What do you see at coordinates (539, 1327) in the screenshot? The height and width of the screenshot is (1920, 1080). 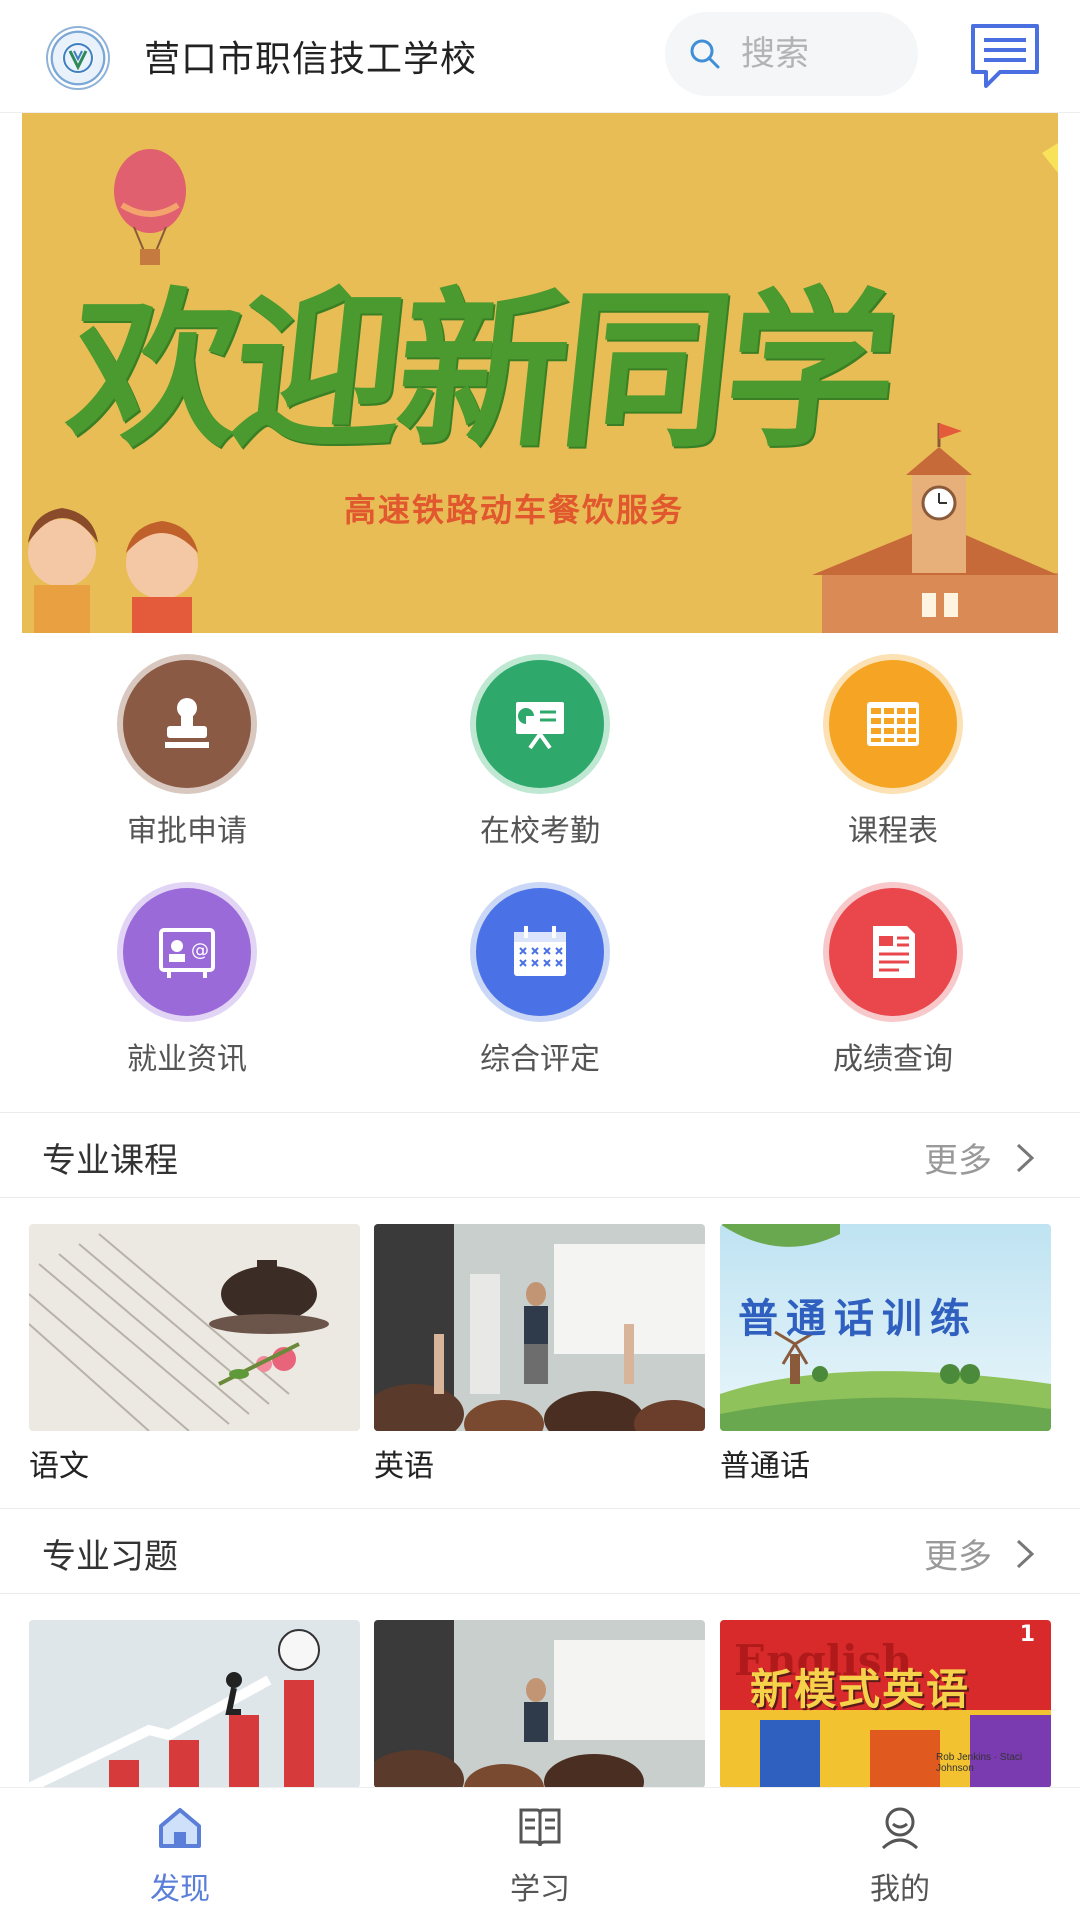 I see `course-image-english` at bounding box center [539, 1327].